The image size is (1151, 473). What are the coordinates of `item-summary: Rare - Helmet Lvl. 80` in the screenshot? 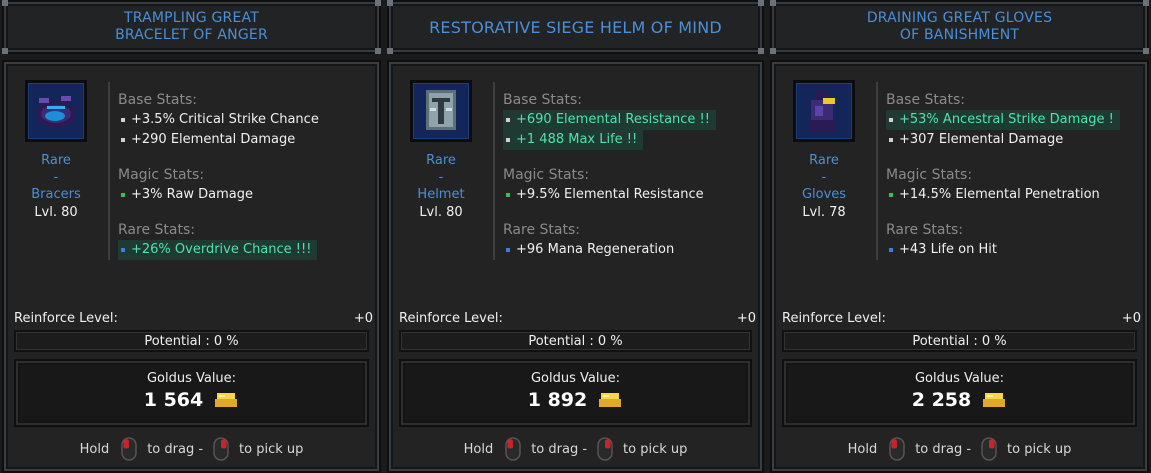 It's located at (441, 151).